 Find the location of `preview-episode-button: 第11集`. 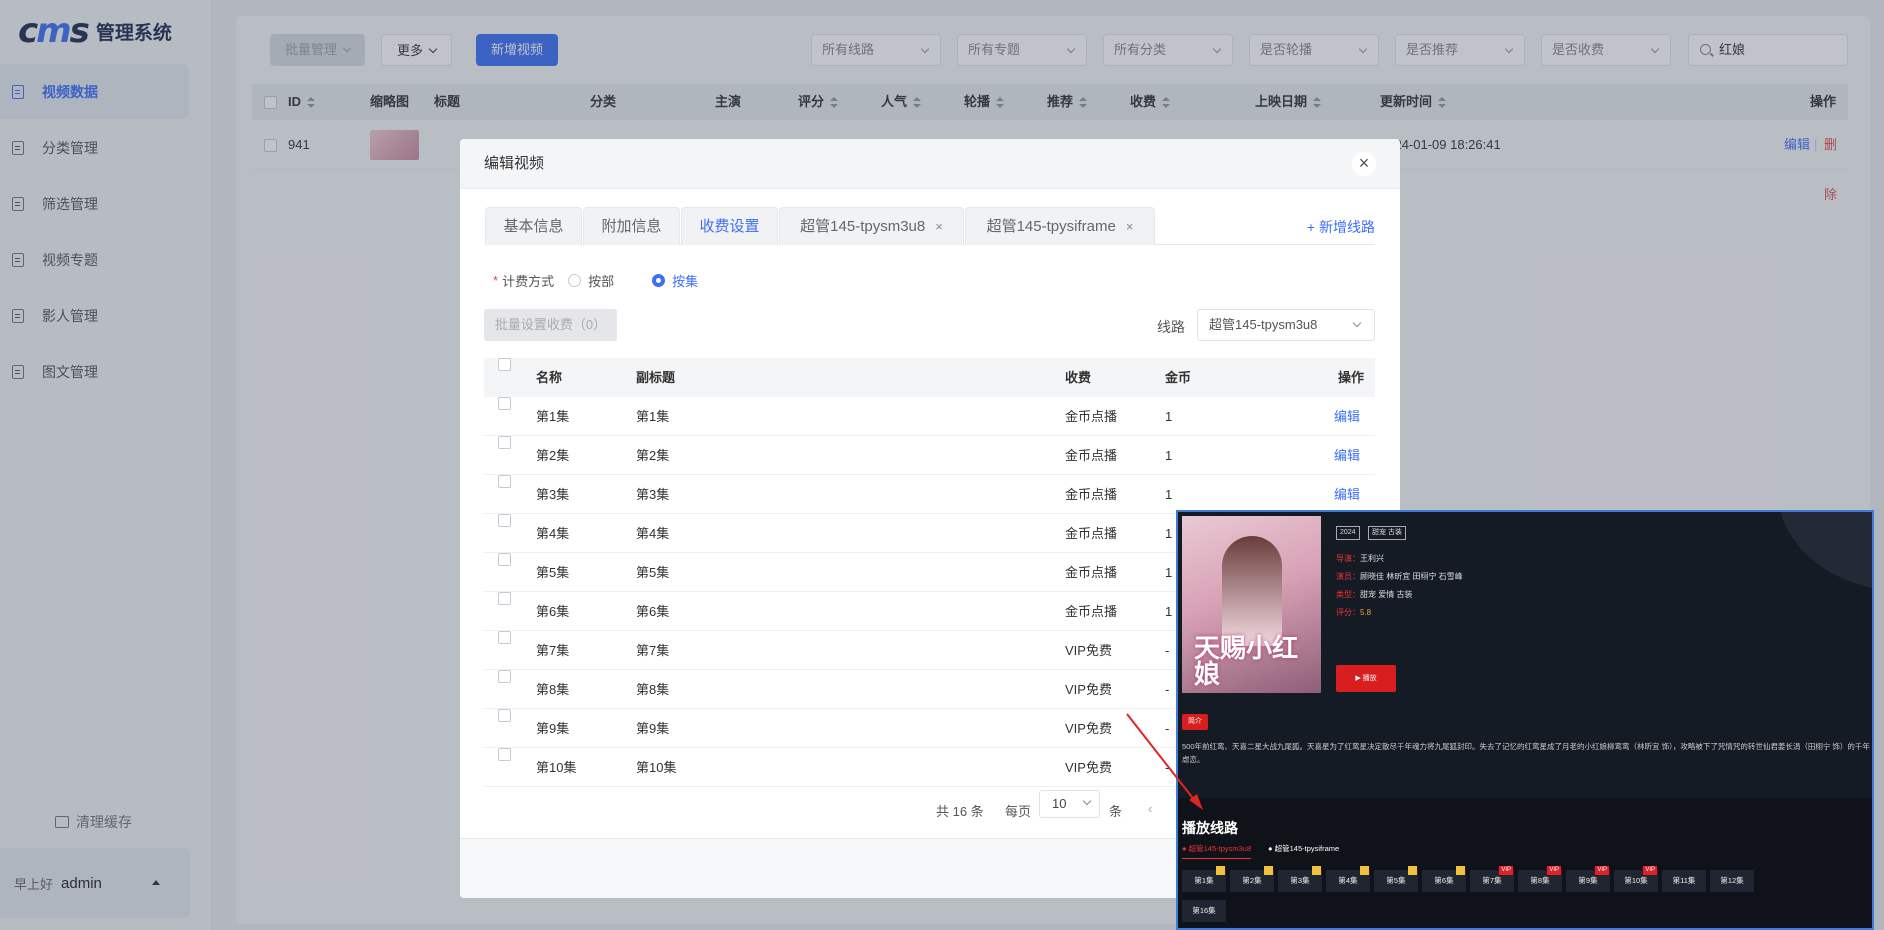

preview-episode-button: 第11集 is located at coordinates (1684, 881).